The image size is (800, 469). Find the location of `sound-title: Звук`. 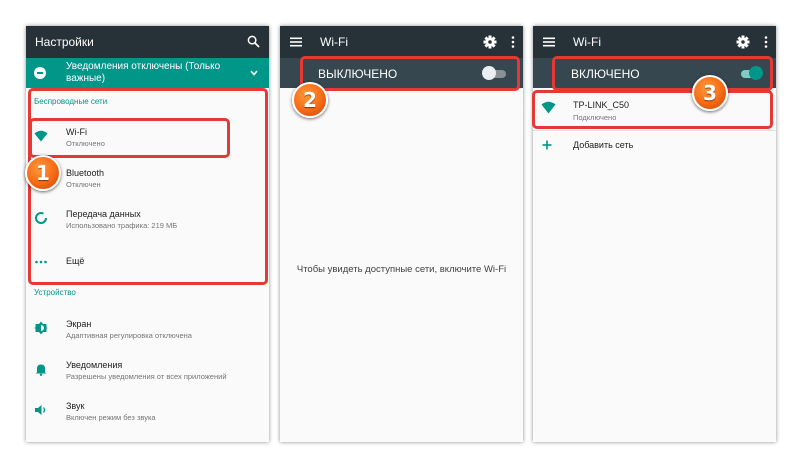

sound-title: Звук is located at coordinates (75, 406).